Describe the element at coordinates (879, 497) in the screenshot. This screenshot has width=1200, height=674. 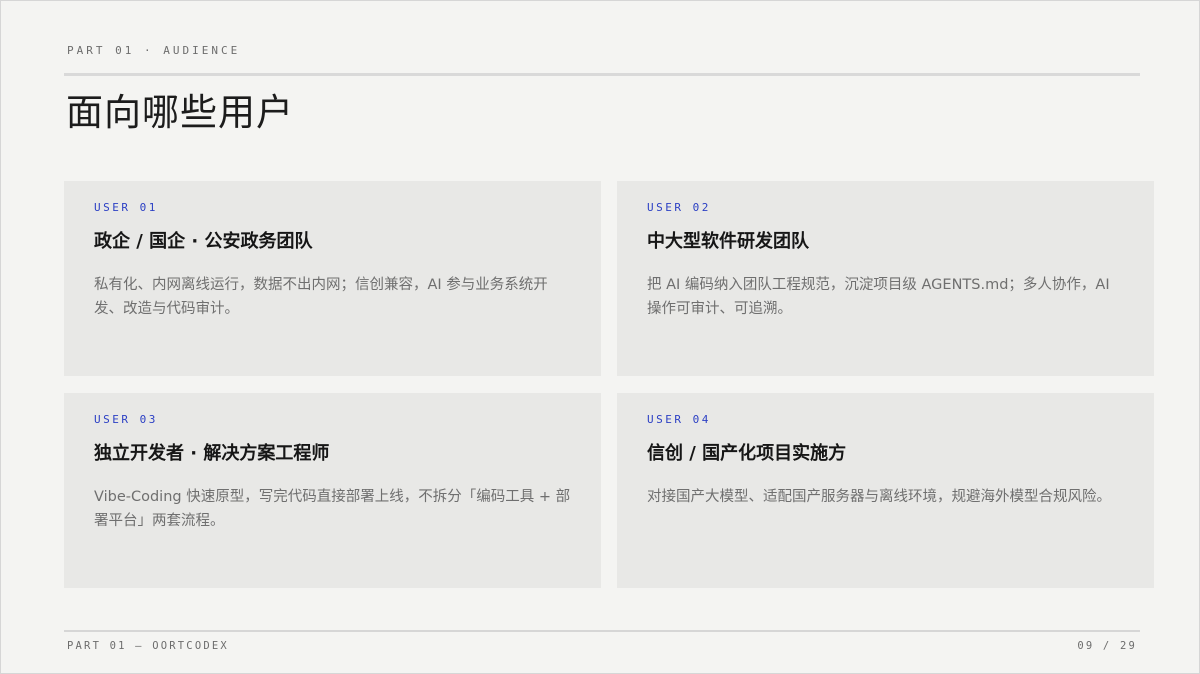
I see `user-description: 对接国产大模型、适配国产服务器与离线环境，规避海外模型合规风险。` at that location.